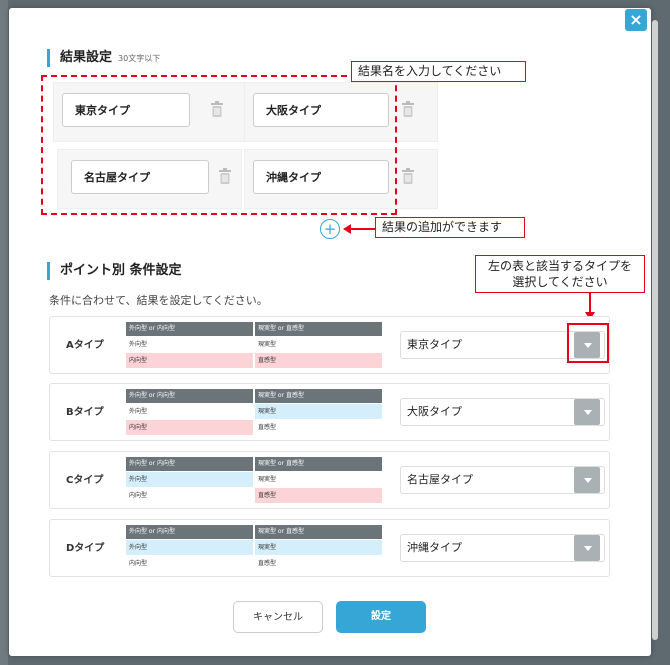  Describe the element at coordinates (103, 58) in the screenshot. I see `result-section-title: 結果設定 30文字以下` at that location.